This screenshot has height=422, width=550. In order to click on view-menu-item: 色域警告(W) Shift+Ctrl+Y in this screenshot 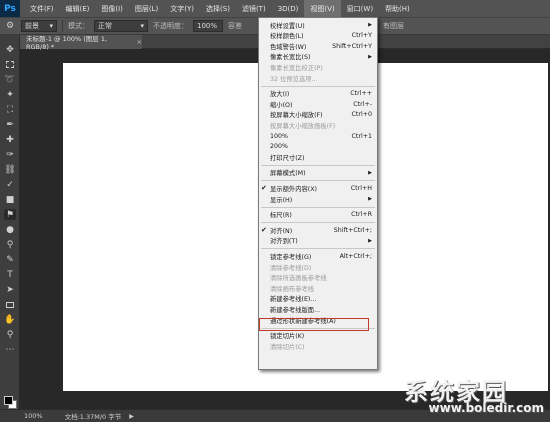, I will do `click(318, 46)`.